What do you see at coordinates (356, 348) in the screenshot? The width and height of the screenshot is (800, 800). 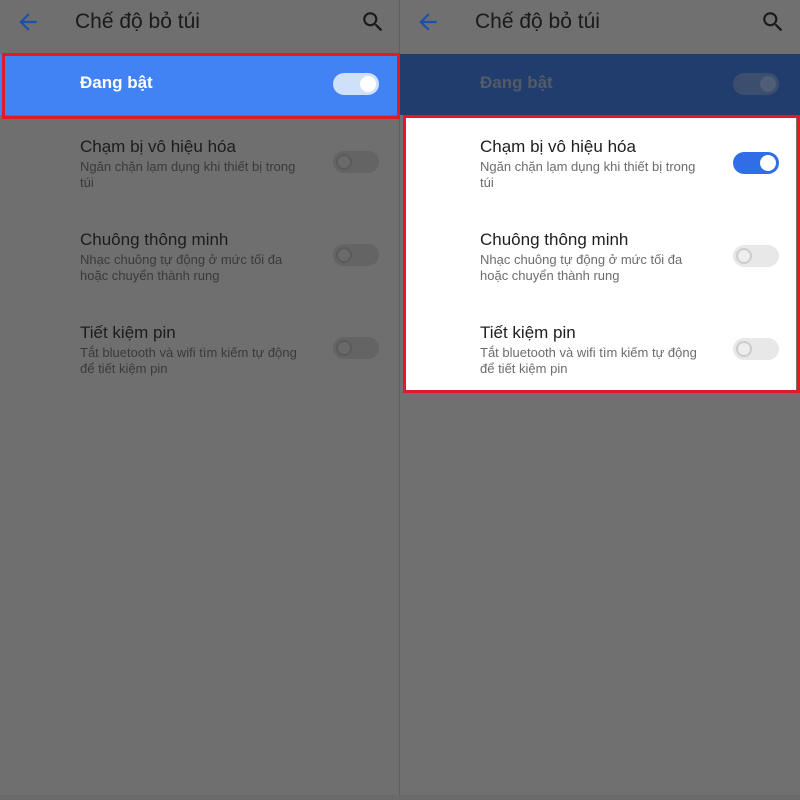 I see `battery-saver-toggle` at bounding box center [356, 348].